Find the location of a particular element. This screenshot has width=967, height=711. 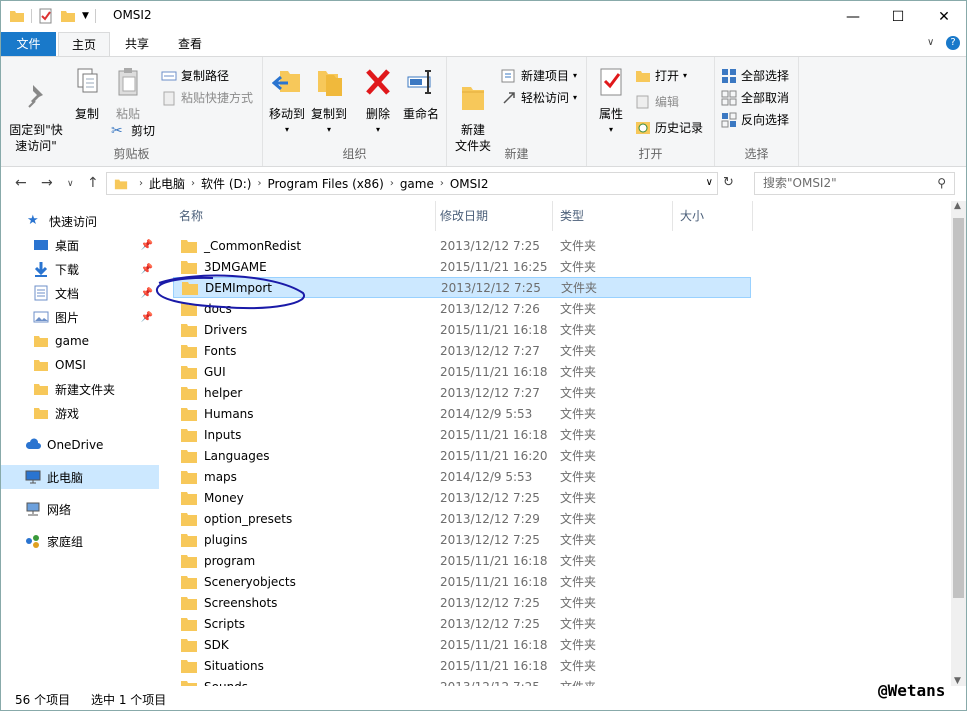

nav-item-game: game is located at coordinates (80, 341).